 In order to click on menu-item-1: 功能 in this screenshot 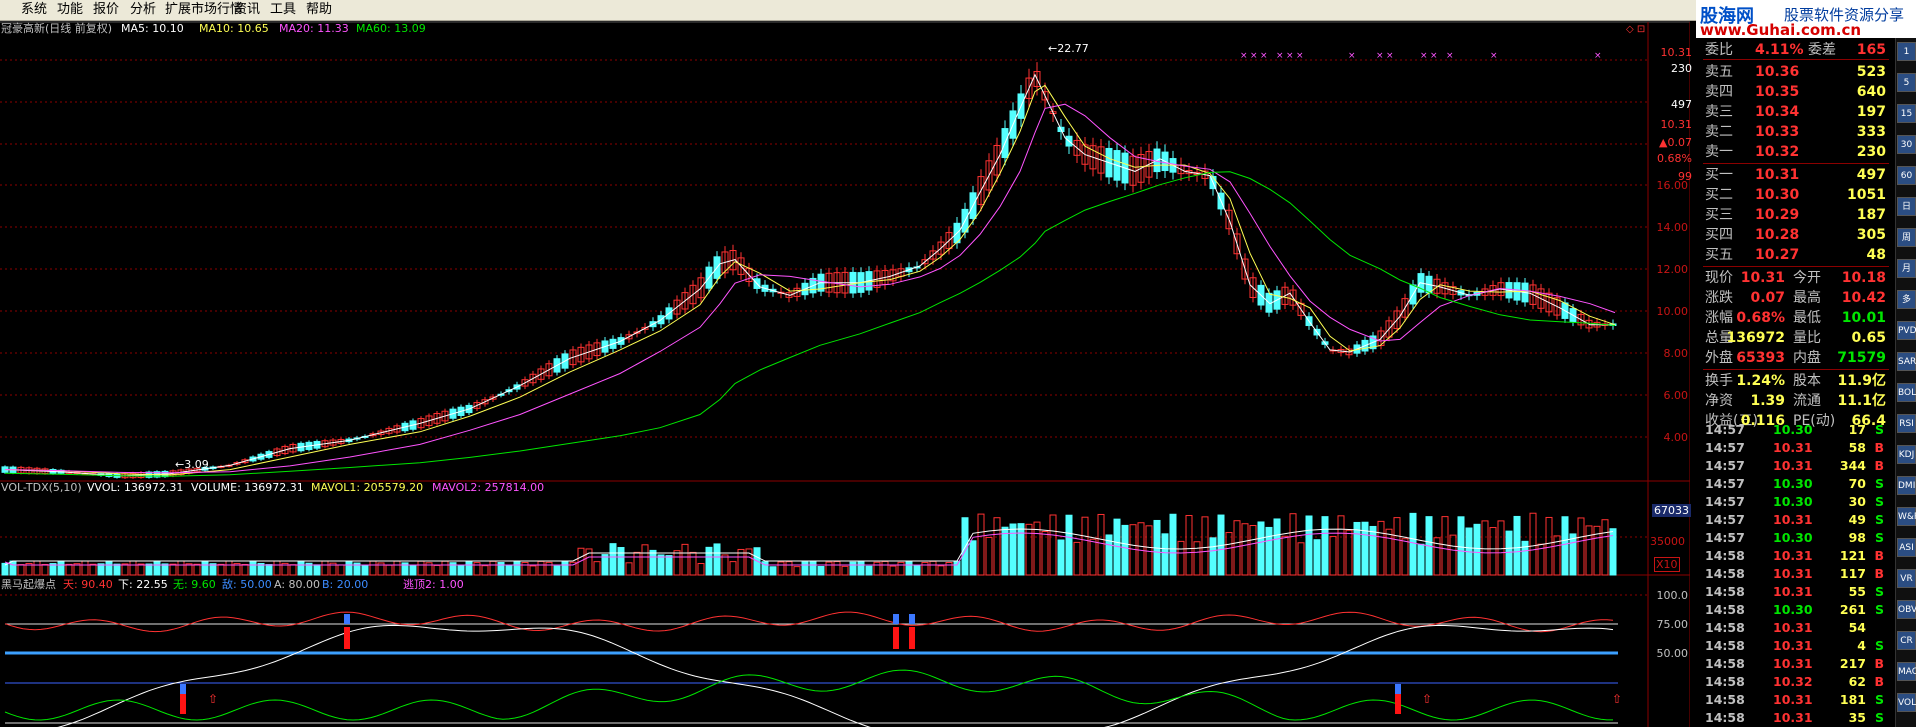, I will do `click(70, 10)`.